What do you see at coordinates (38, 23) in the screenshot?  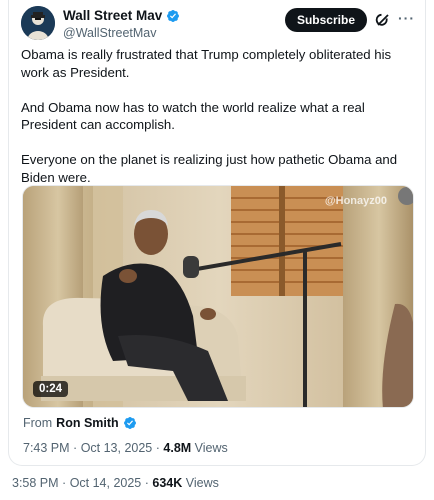 I see `avatar` at bounding box center [38, 23].